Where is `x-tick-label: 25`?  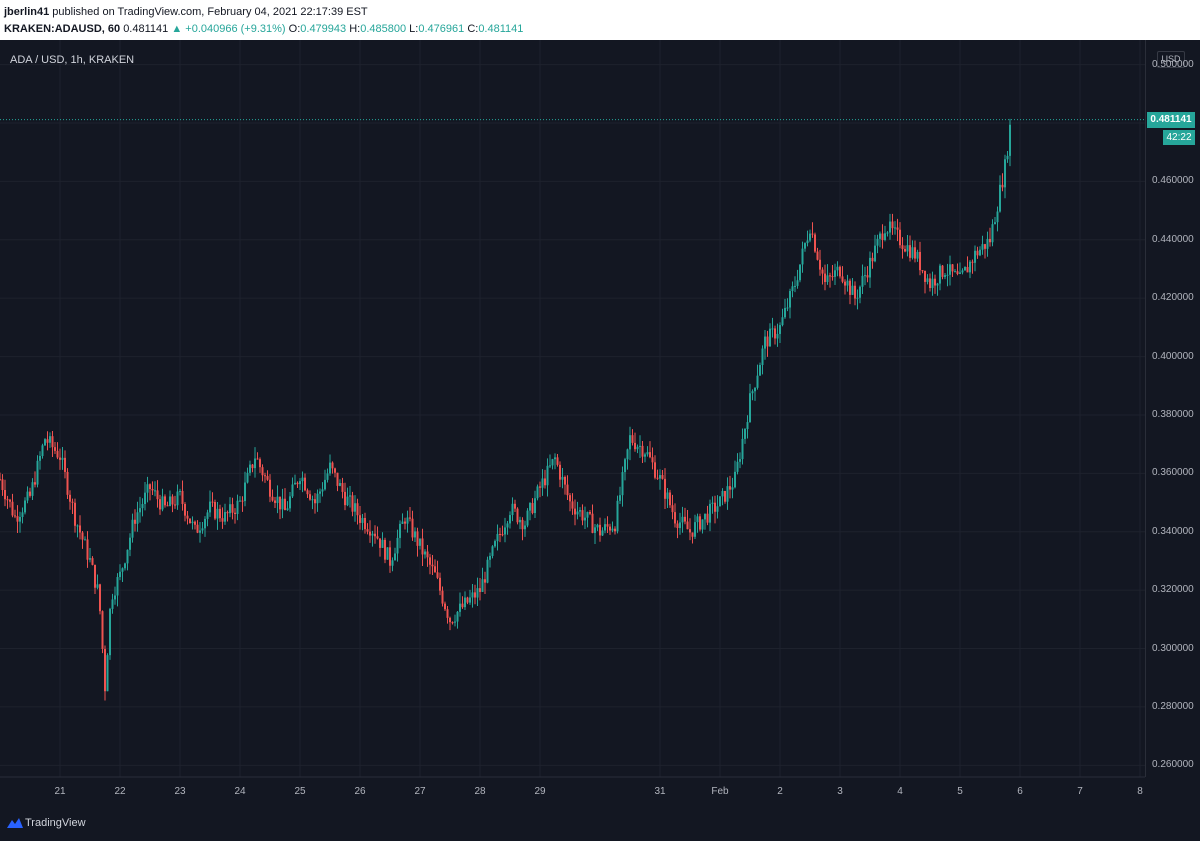
x-tick-label: 25 is located at coordinates (300, 791).